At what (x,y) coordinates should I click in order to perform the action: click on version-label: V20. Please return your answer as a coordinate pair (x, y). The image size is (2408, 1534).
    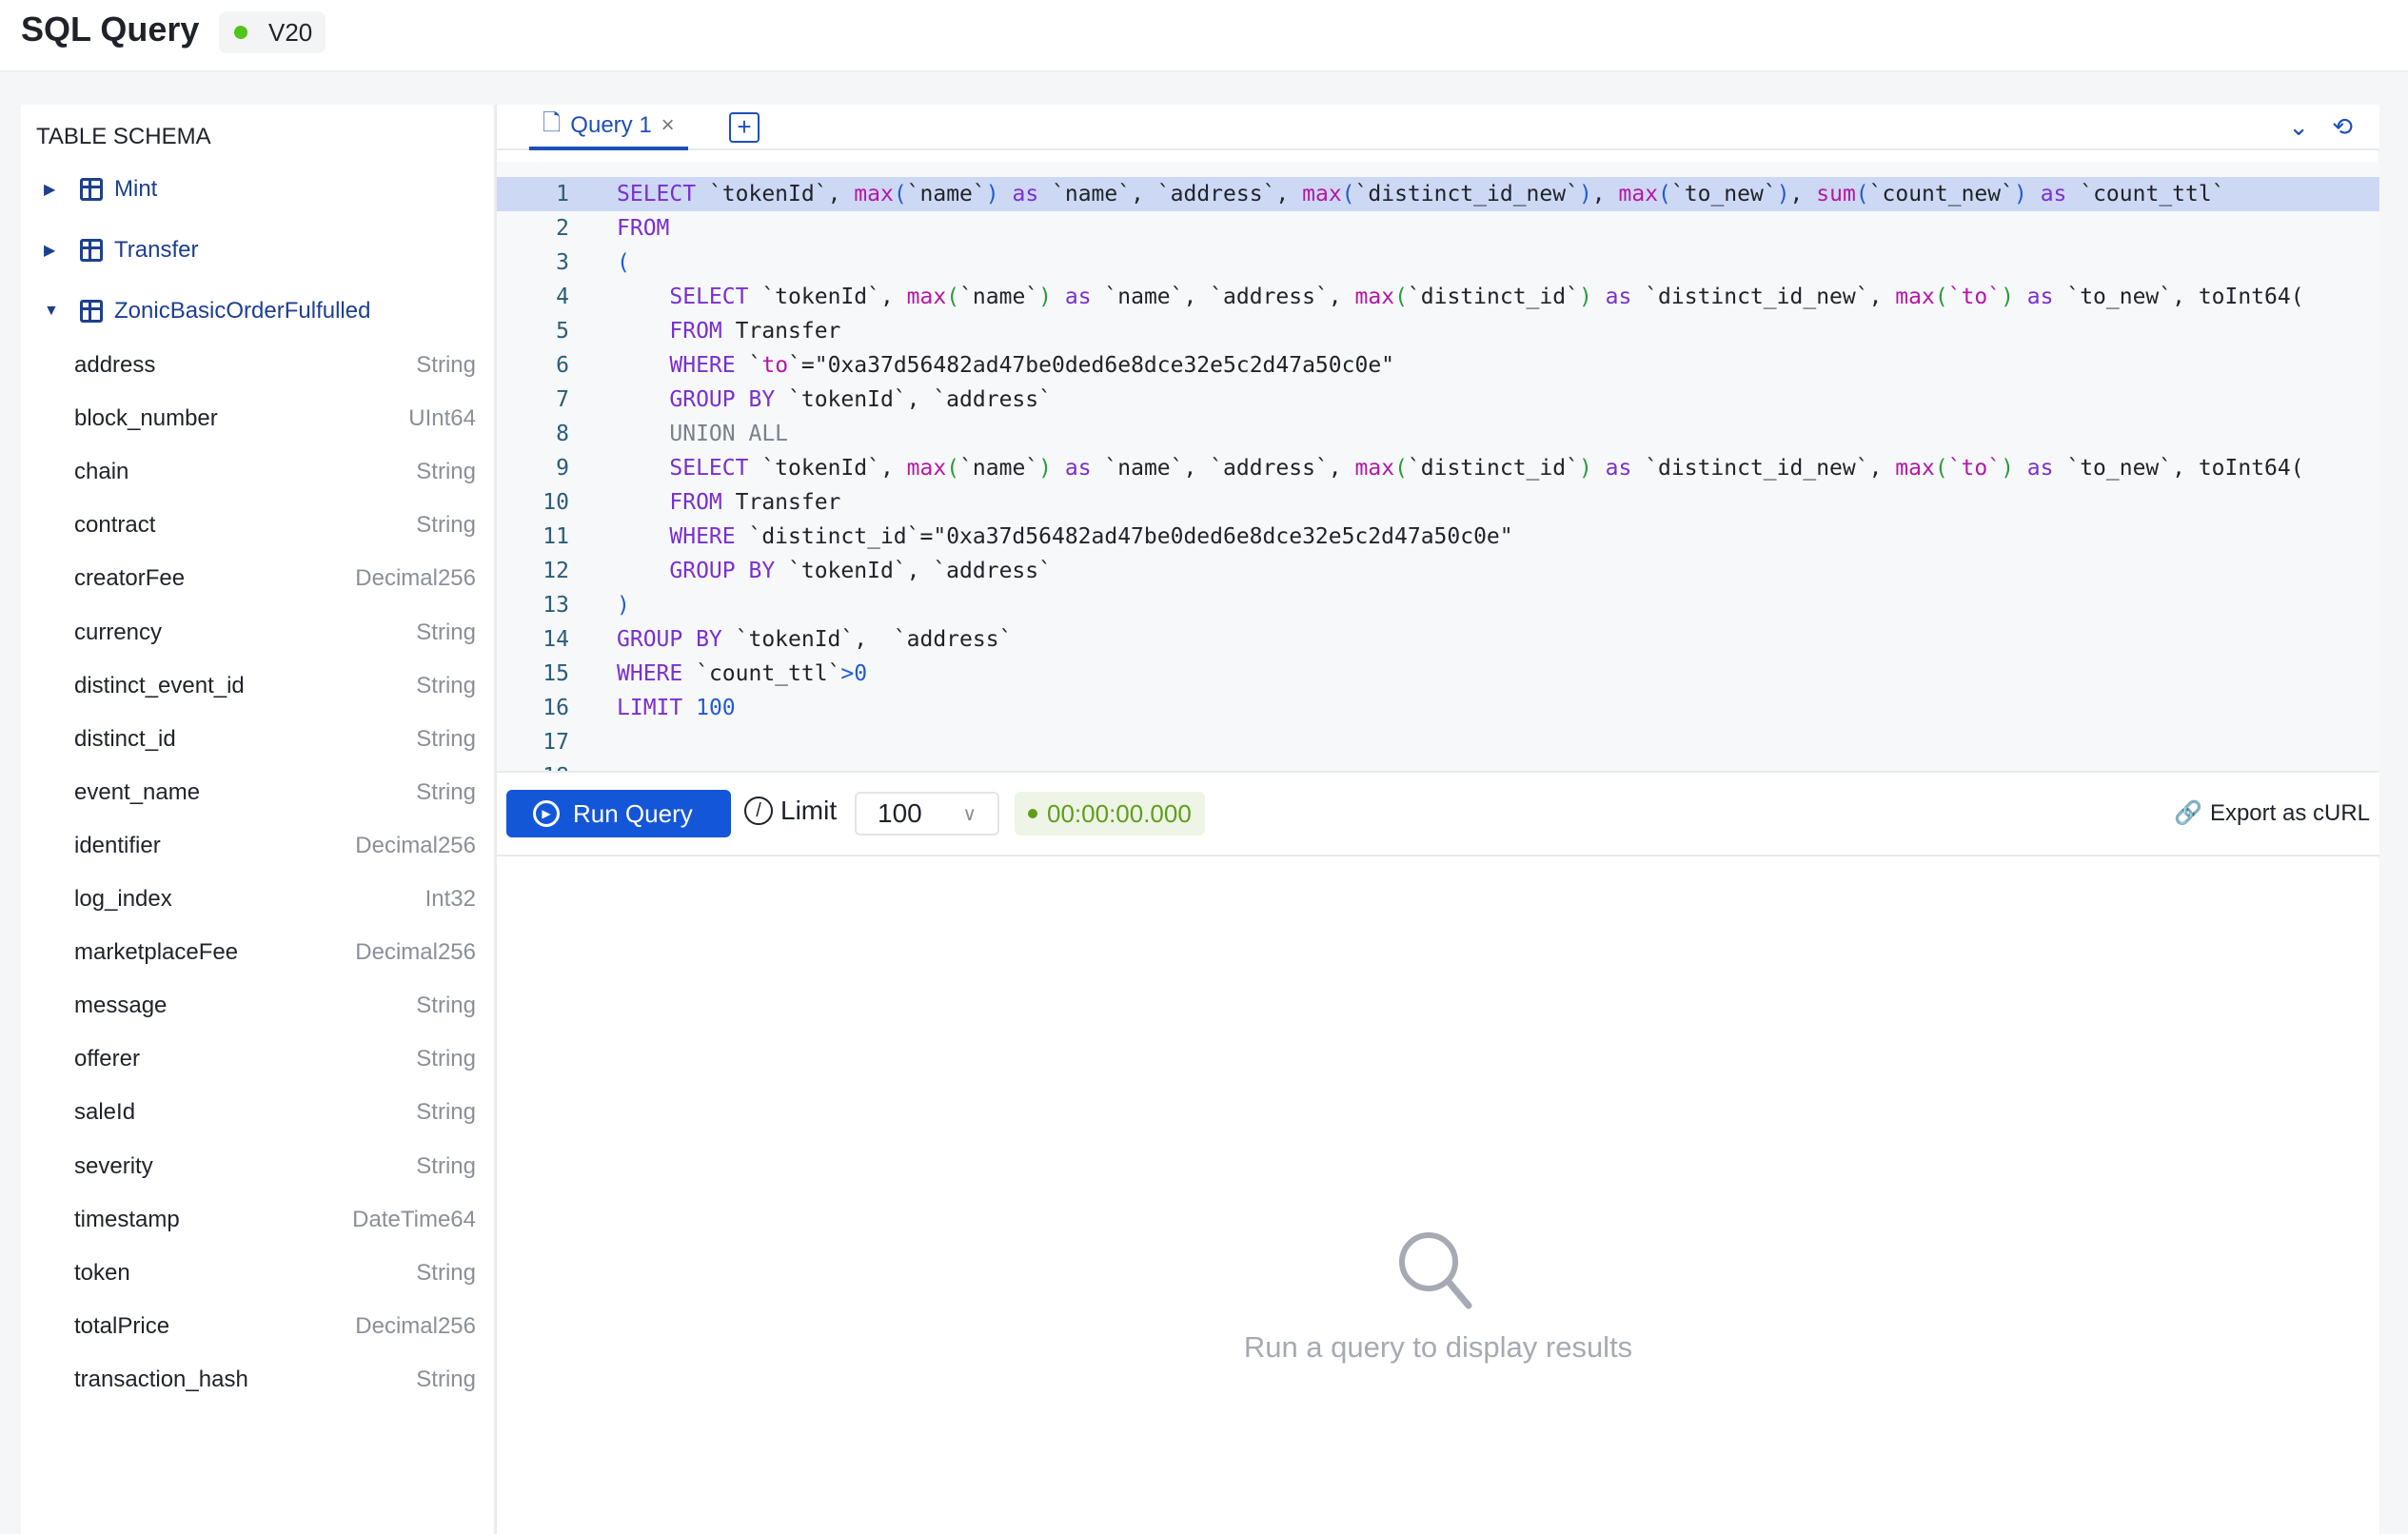
    Looking at the image, I should click on (290, 32).